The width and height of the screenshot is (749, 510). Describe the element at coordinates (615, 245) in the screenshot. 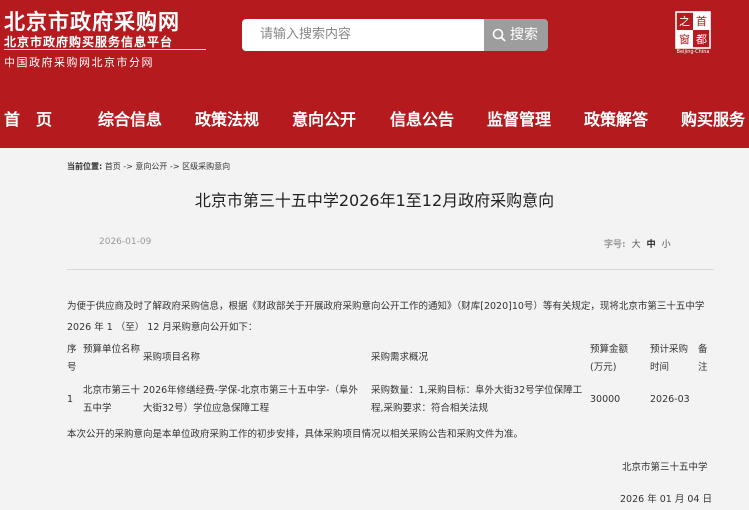

I see `font-size-label: 字号:` at that location.